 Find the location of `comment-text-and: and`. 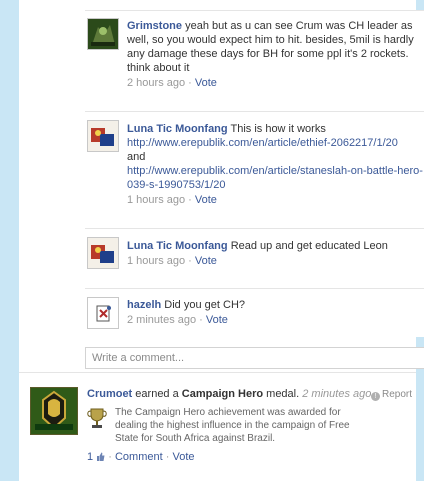

comment-text-and: and is located at coordinates (136, 157).